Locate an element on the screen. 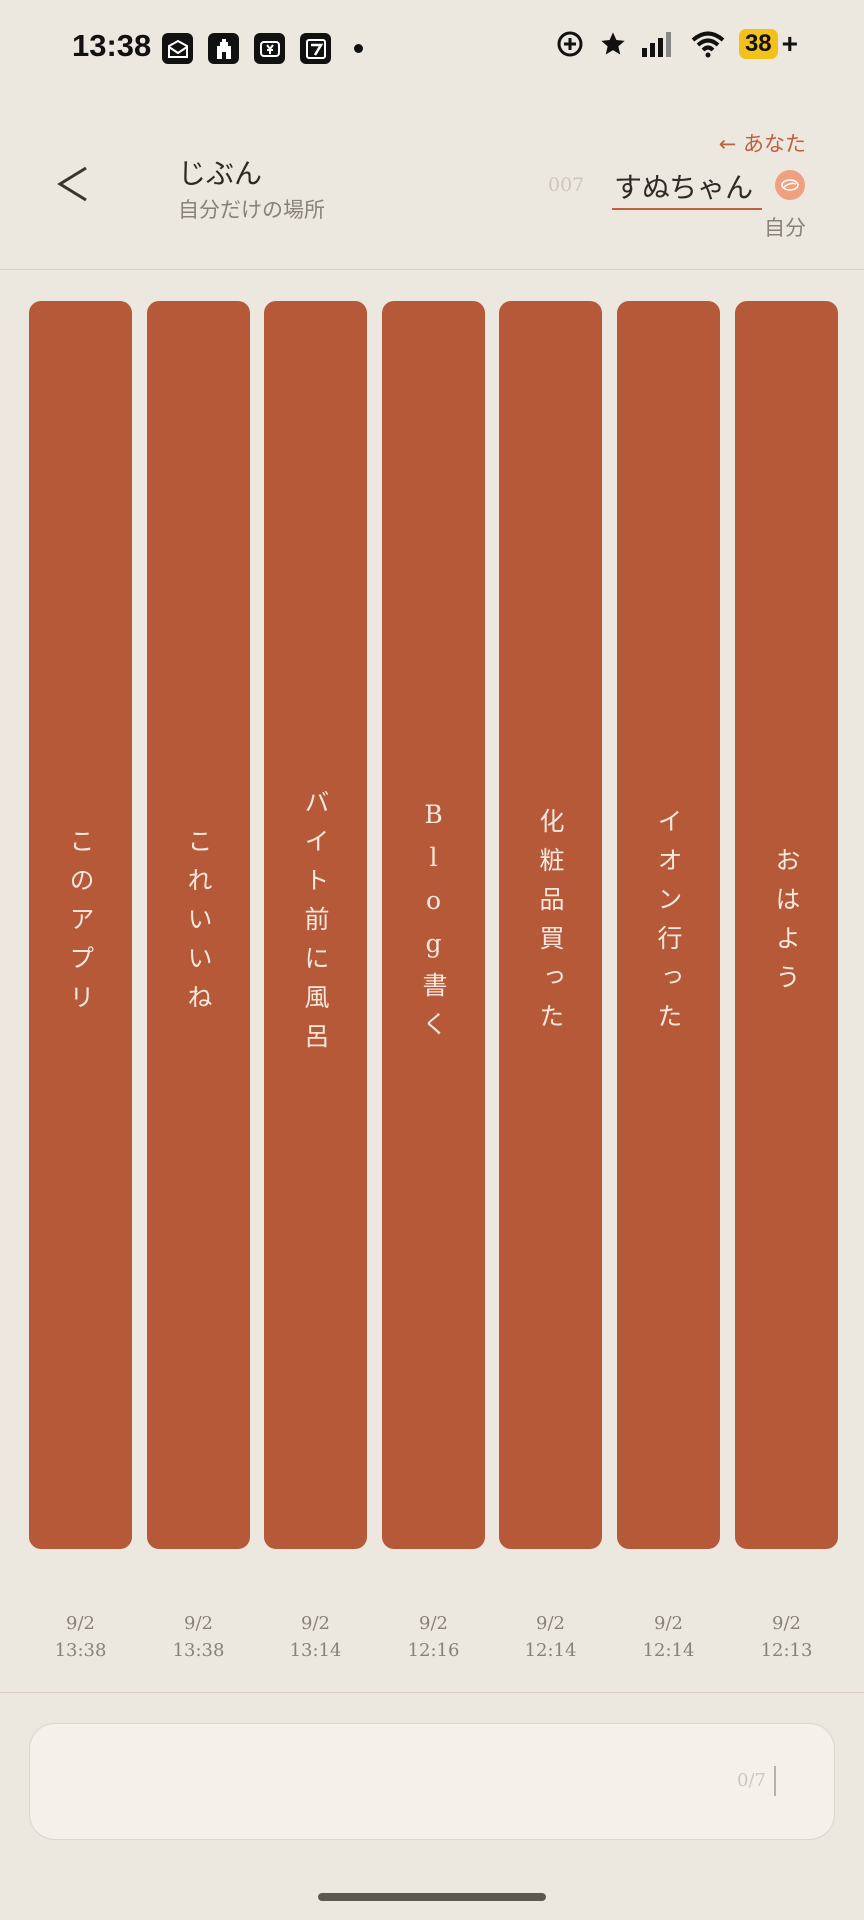 This screenshot has height=1920, width=864. entry-timestamp: 9/2 12:13 is located at coordinates (786, 1637).